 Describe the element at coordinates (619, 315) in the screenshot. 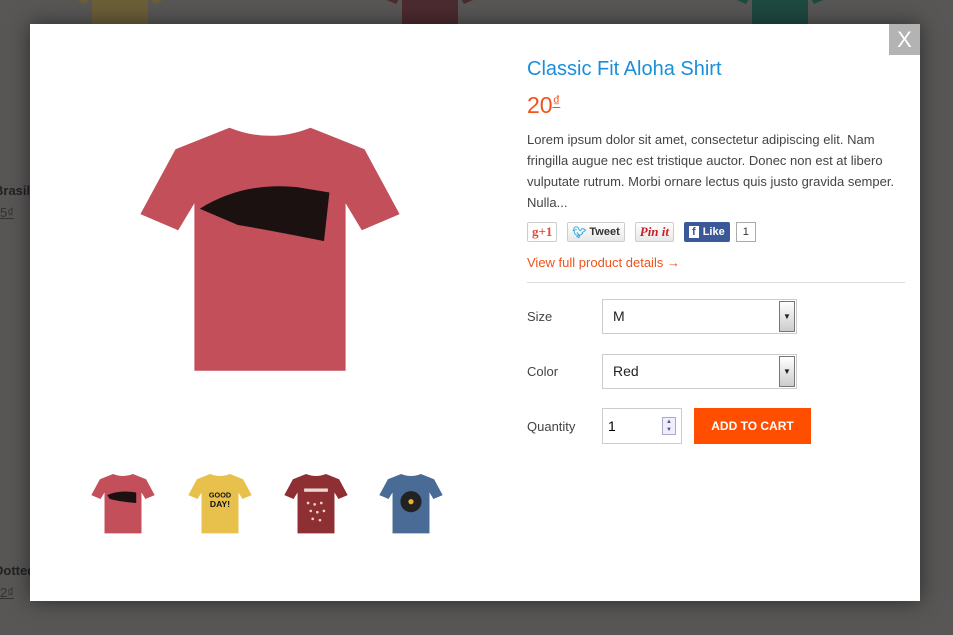

I see `size-value: M` at that location.